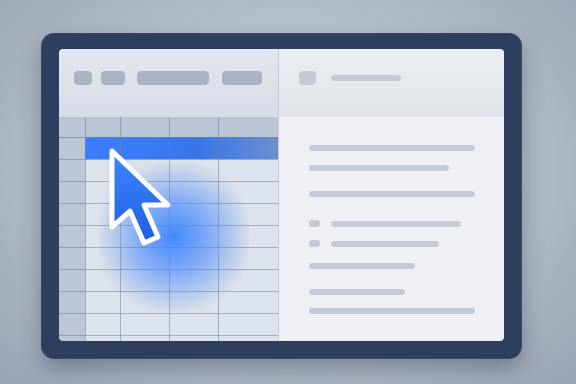 This screenshot has height=384, width=576. What do you see at coordinates (307, 78) in the screenshot?
I see `panel-icon` at bounding box center [307, 78].